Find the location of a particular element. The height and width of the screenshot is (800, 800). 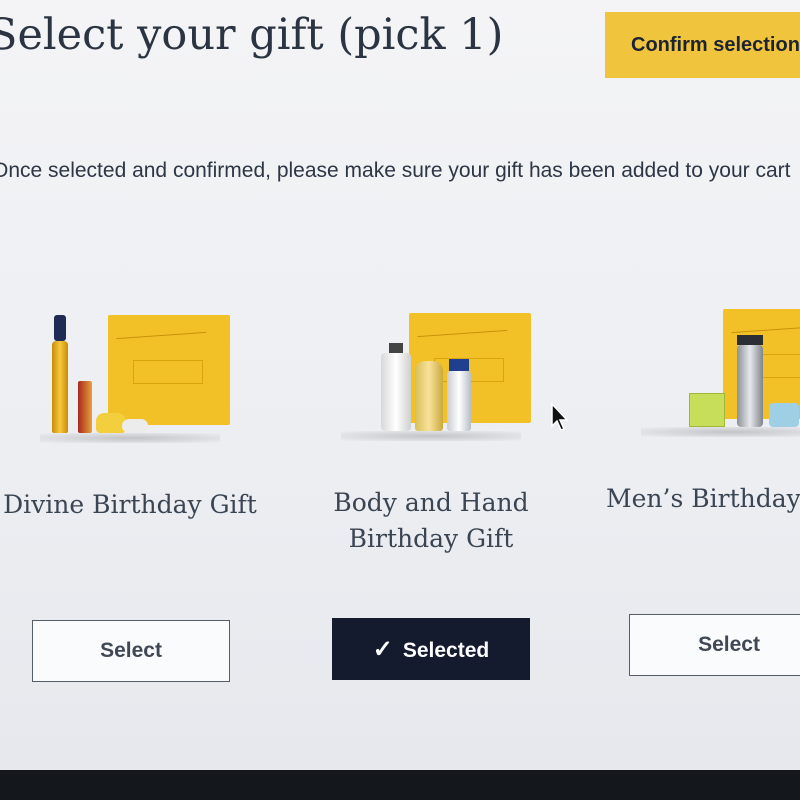

select-button-mens: Select is located at coordinates (714, 645).